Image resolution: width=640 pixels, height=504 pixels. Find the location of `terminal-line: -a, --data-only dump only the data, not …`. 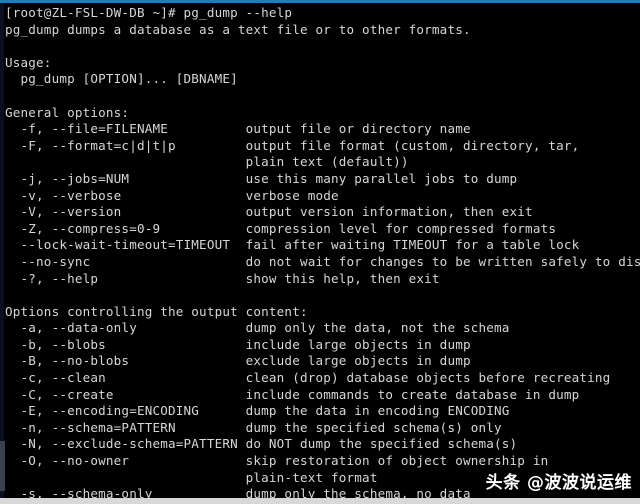

terminal-line: -a, --data-only dump only the data, not … is located at coordinates (257, 328).